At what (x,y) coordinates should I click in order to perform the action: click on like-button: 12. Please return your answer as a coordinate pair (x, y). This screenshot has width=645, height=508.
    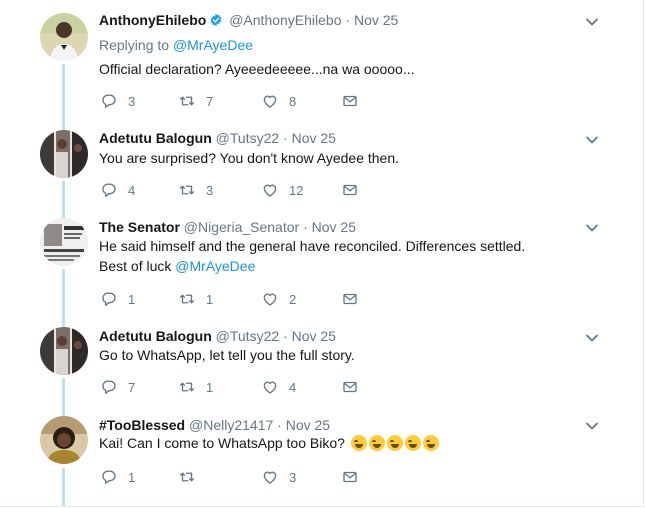
    Looking at the image, I should click on (282, 190).